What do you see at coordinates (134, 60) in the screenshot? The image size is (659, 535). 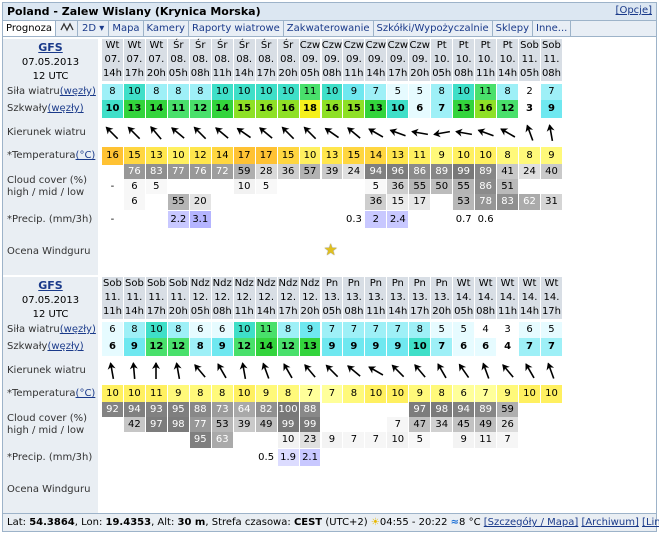 I see `date-cell: 07.` at bounding box center [134, 60].